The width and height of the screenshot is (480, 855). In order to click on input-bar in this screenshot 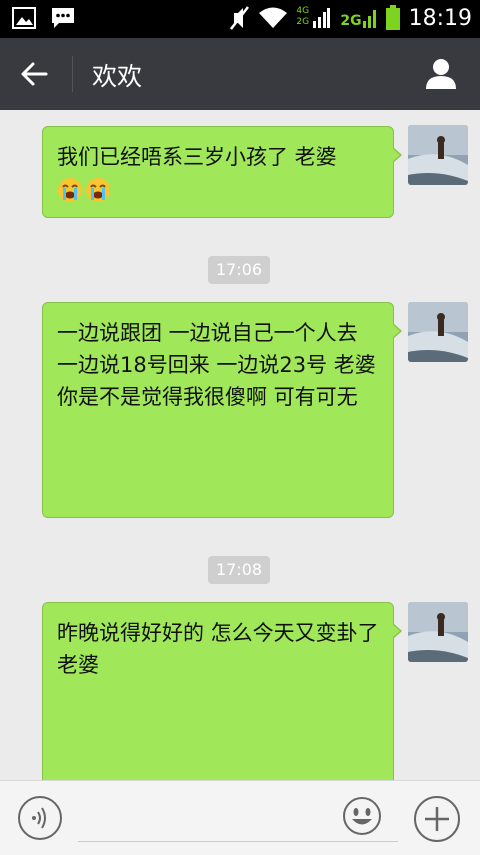, I will do `click(240, 817)`.